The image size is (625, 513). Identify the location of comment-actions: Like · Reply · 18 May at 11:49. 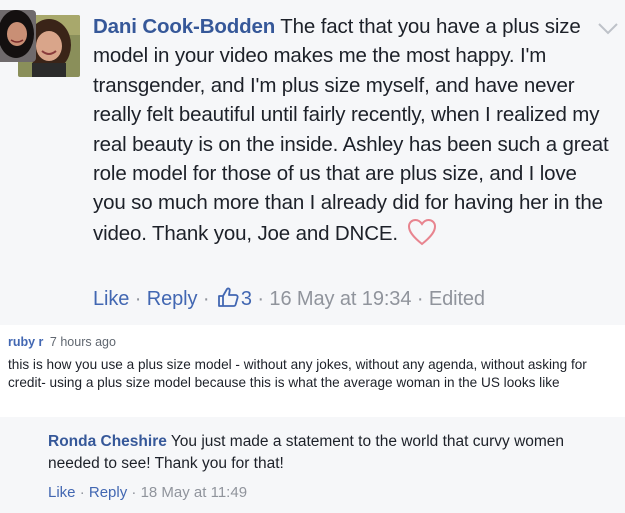
(147, 492).